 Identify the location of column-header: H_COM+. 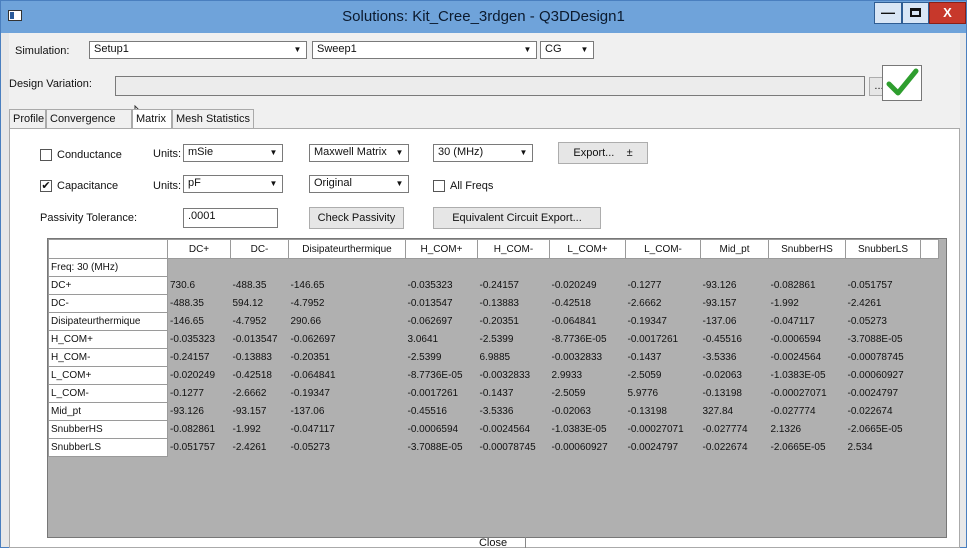
(441, 249).